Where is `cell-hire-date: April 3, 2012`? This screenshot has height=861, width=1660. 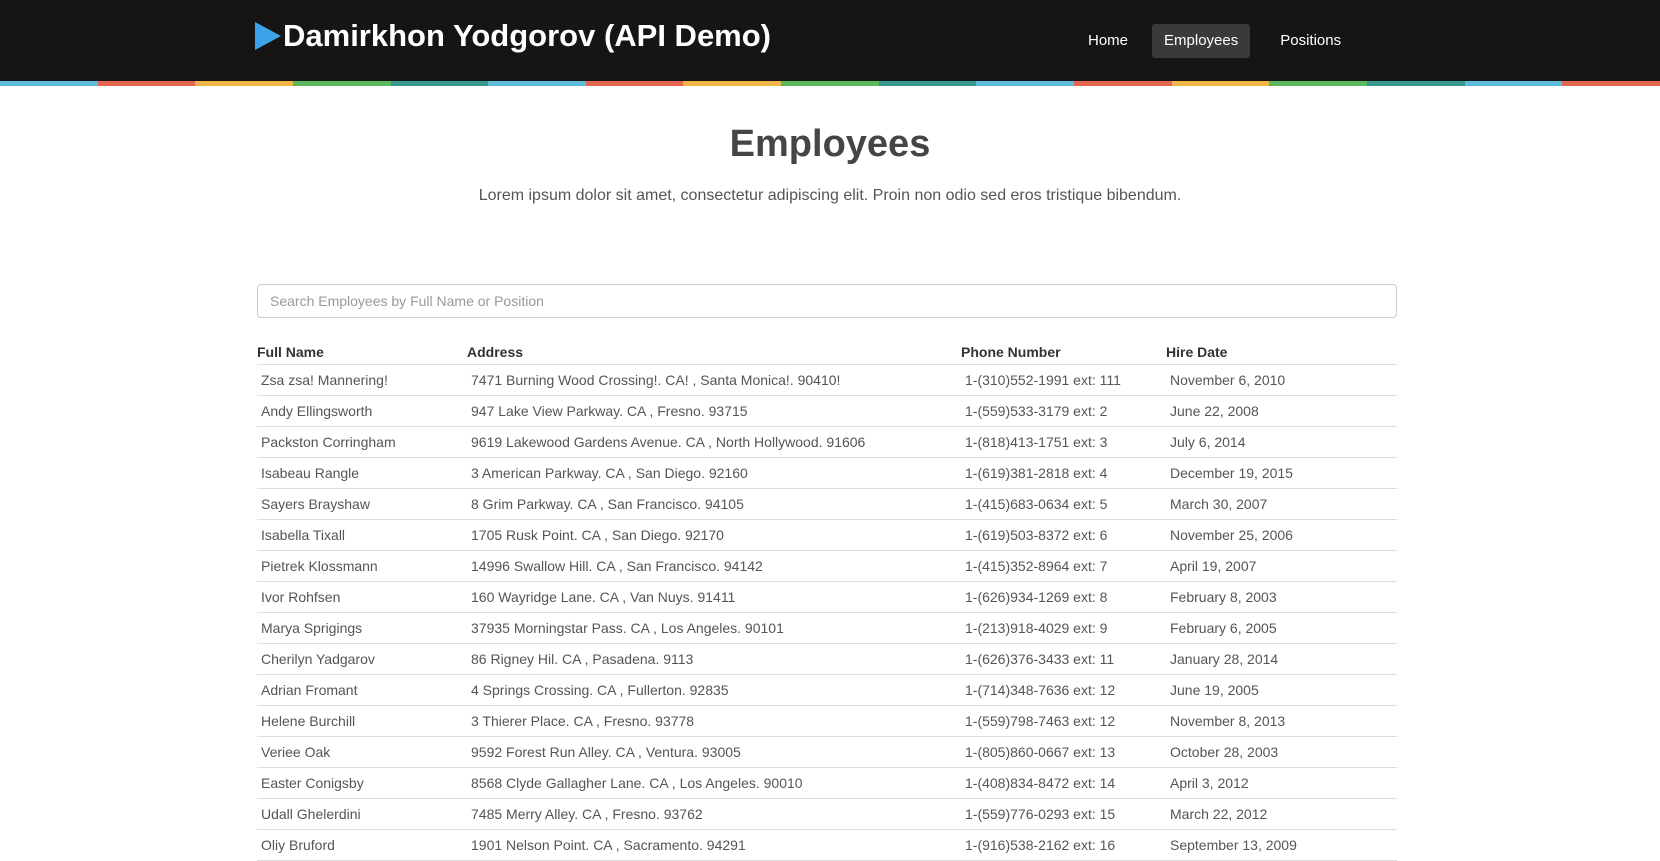
cell-hire-date: April 3, 2012 is located at coordinates (1281, 783).